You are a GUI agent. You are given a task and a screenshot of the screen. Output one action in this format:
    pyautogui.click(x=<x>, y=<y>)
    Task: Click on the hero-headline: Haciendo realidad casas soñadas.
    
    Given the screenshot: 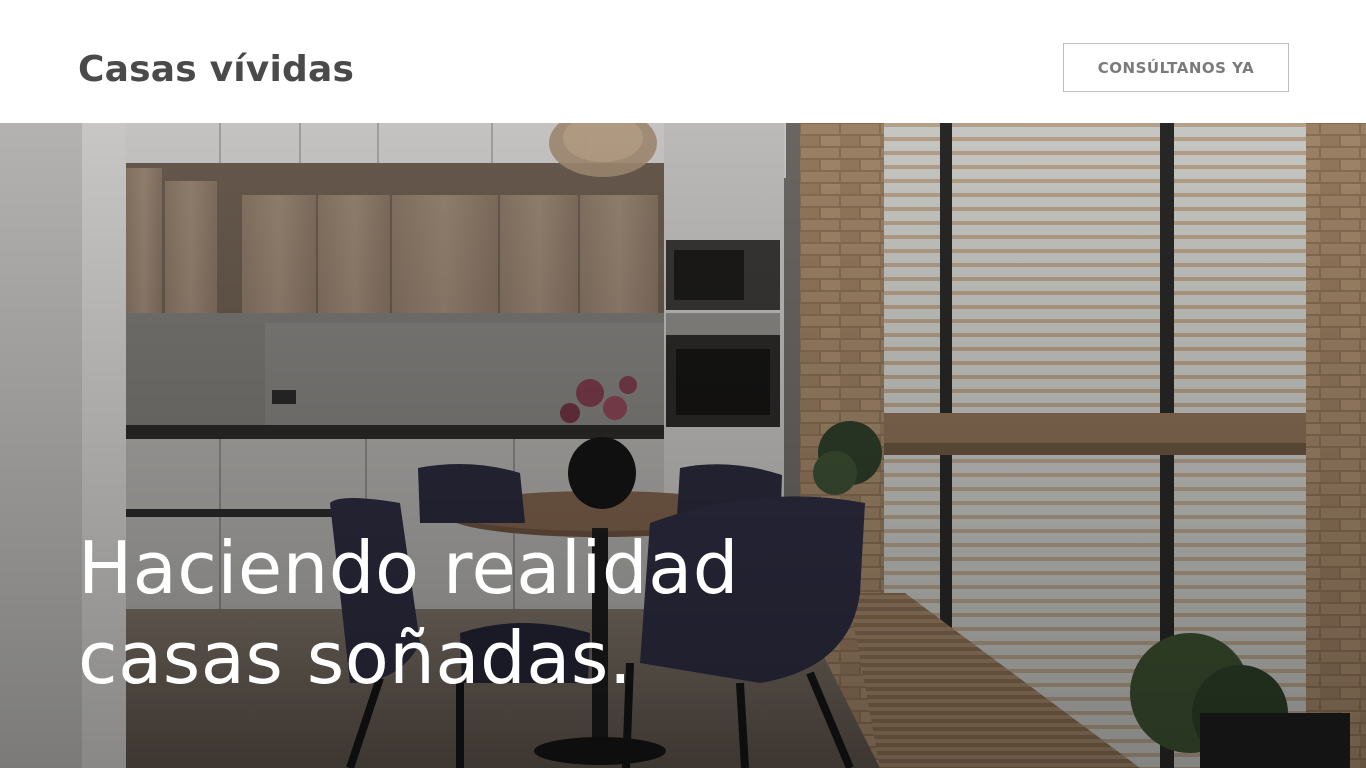 What is the action you would take?
    pyautogui.click(x=478, y=613)
    